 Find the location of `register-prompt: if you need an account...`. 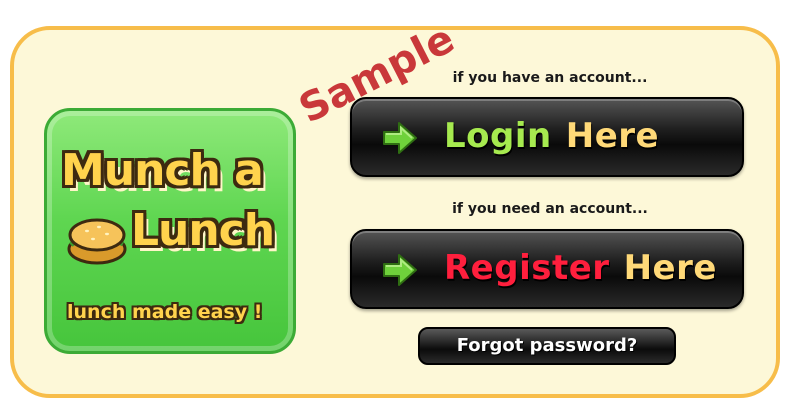

register-prompt: if you need an account... is located at coordinates (550, 209).